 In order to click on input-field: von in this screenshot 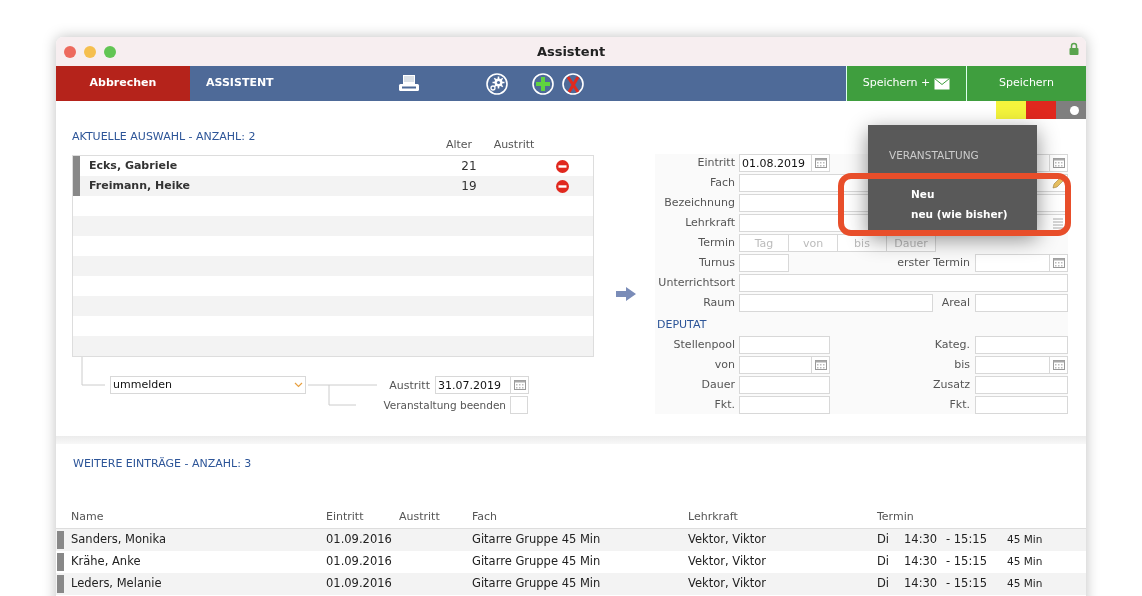, I will do `click(813, 243)`.